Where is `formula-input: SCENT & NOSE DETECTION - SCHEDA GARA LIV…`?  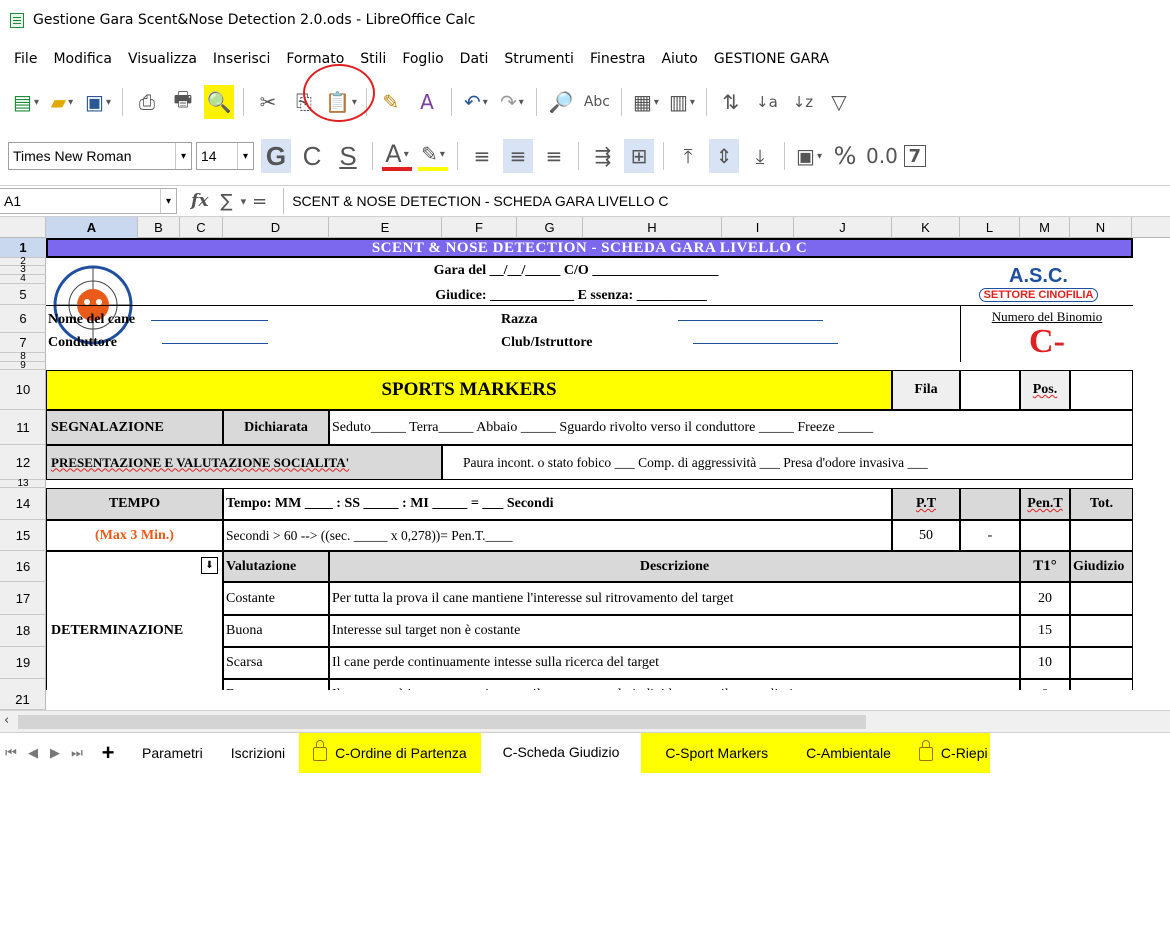
formula-input: SCENT & NOSE DETECTION - SCHEDA GARA LIV… is located at coordinates (726, 201).